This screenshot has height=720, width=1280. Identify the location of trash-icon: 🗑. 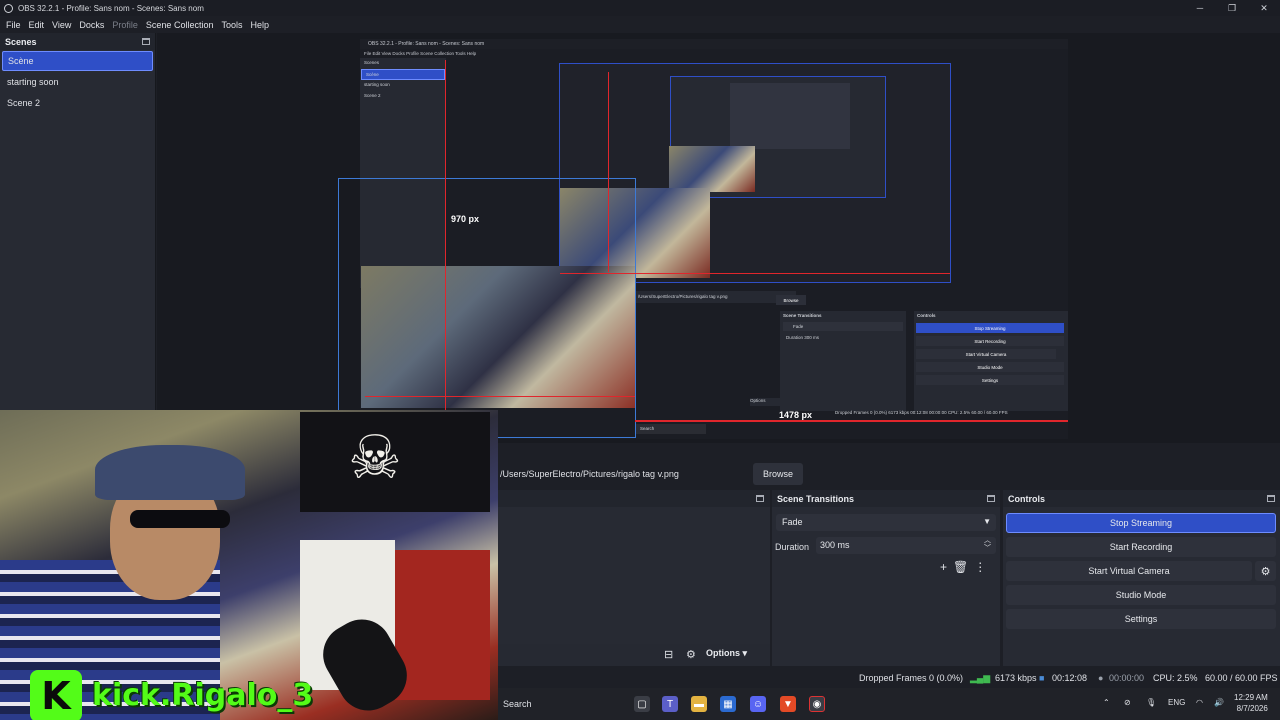
(960, 567).